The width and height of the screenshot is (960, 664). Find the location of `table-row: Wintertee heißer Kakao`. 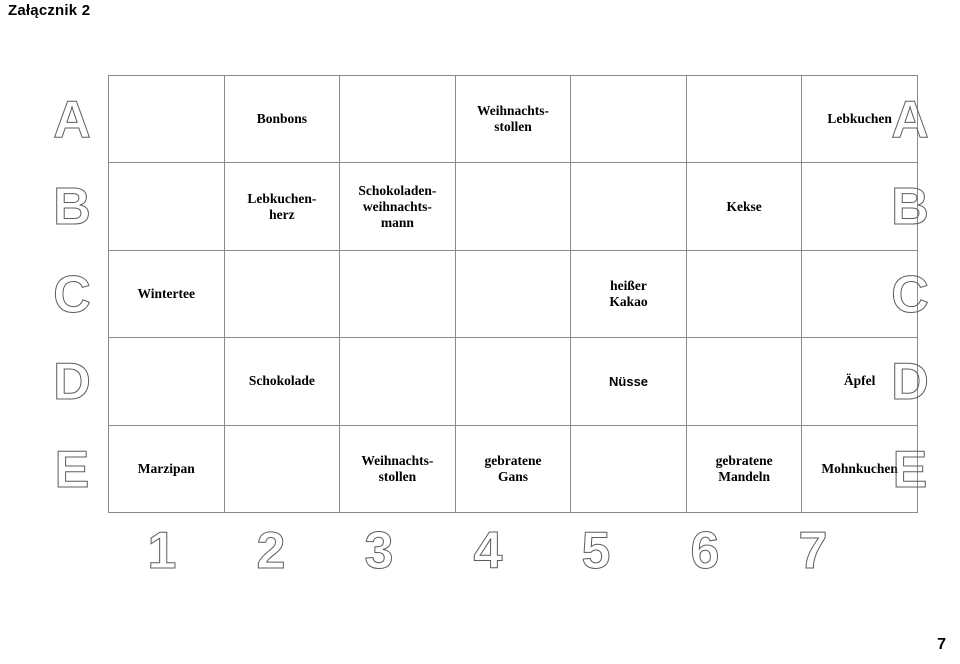

table-row: Wintertee heißer Kakao is located at coordinates (513, 294).